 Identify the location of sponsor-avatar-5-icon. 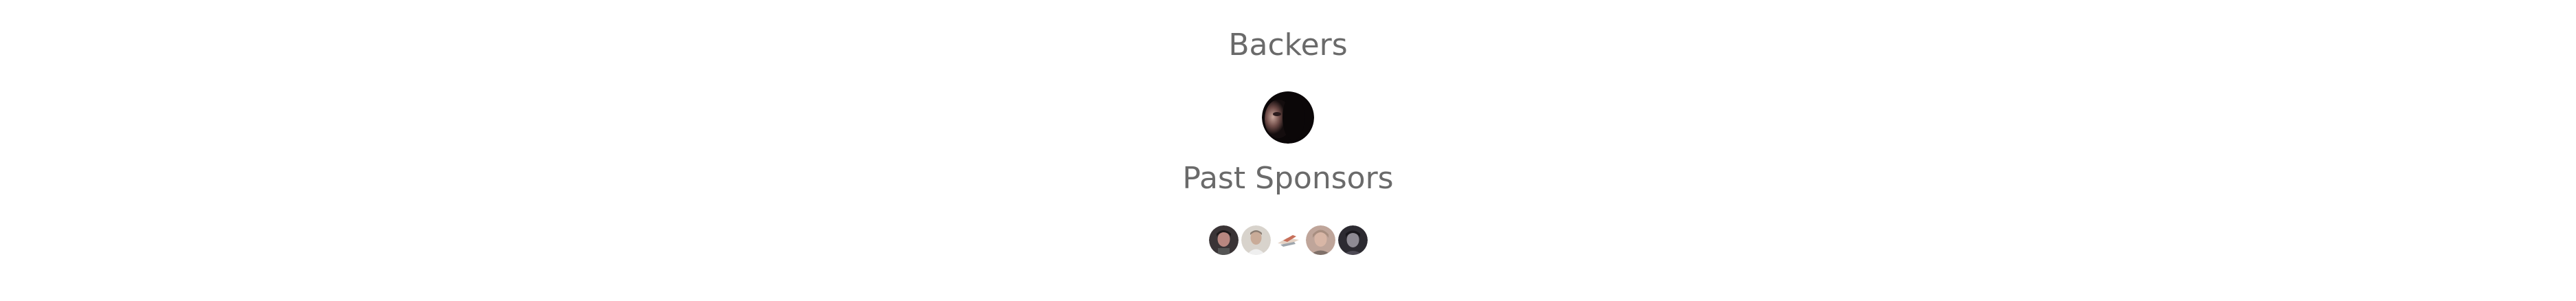
(1352, 240).